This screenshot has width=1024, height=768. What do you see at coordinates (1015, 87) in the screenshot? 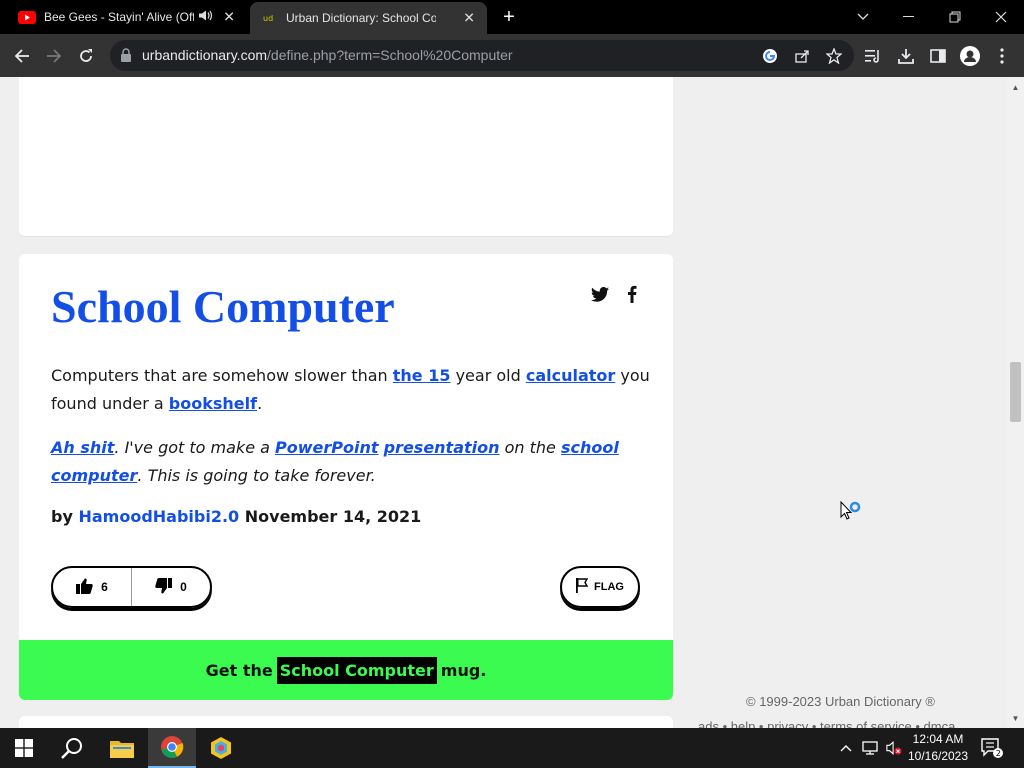
I see `scroll-up-icon: ▲` at bounding box center [1015, 87].